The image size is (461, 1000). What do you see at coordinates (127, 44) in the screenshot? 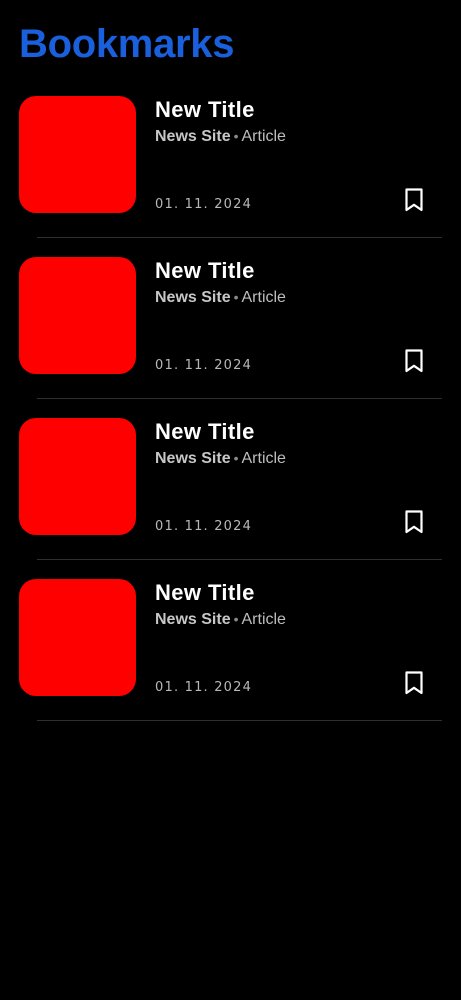
I see `page-title: Bookmarks` at bounding box center [127, 44].